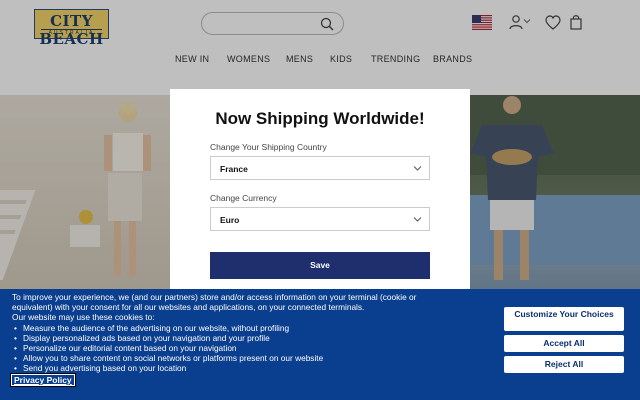 The width and height of the screenshot is (640, 400). I want to click on country-select: France, so click(320, 168).